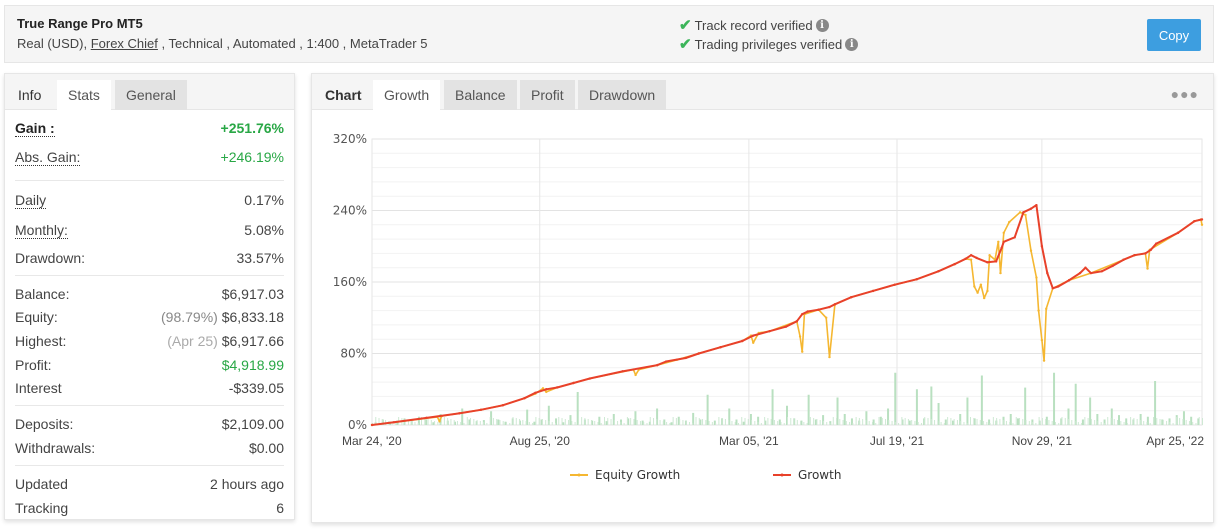  Describe the element at coordinates (343, 95) in the screenshot. I see `tab-chart-label: Chart` at that location.